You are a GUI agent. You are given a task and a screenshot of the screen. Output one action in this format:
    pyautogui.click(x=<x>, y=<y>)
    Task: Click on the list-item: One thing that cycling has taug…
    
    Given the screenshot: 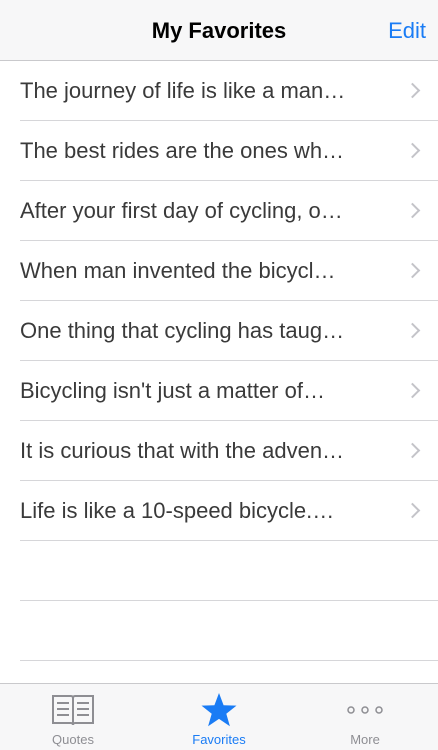 What is the action you would take?
    pyautogui.click(x=229, y=331)
    